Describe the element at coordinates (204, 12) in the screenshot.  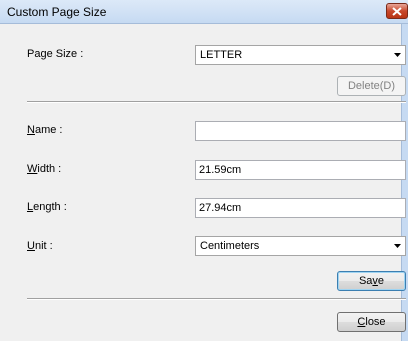
I see `title-bar: Custom Page Size` at that location.